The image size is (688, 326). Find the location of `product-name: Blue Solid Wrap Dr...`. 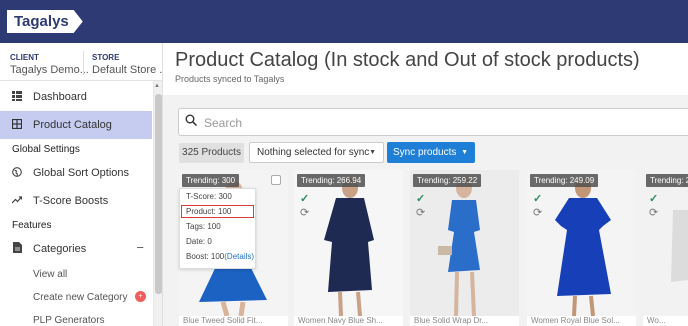

product-name: Blue Solid Wrap Dr... is located at coordinates (464, 321).